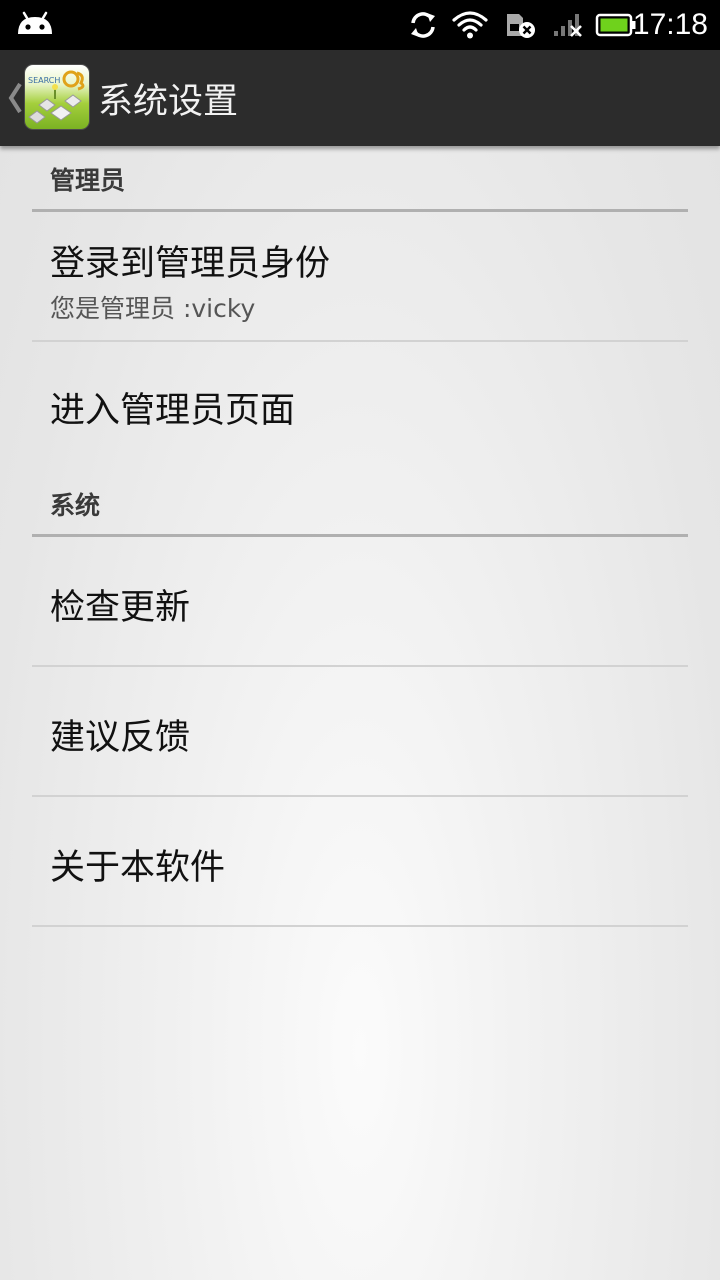  I want to click on app-logo-icon: SEARCH, so click(57, 97).